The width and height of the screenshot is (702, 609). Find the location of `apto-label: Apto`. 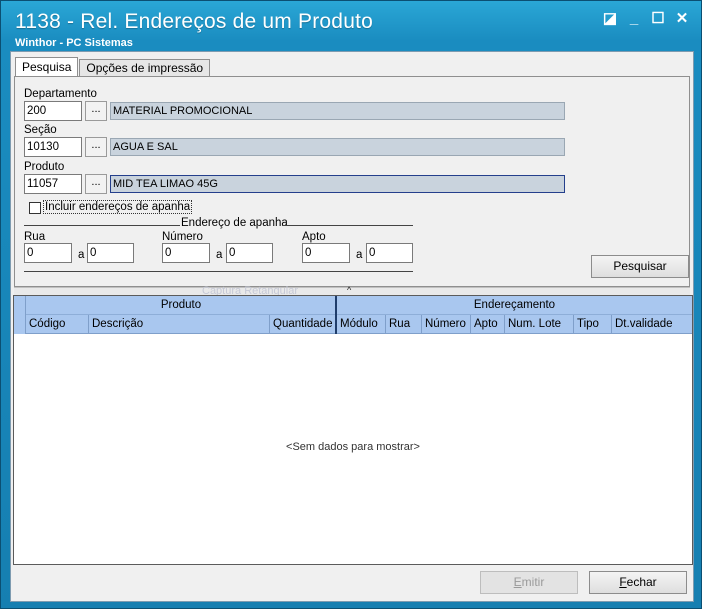

apto-label: Apto is located at coordinates (314, 237).